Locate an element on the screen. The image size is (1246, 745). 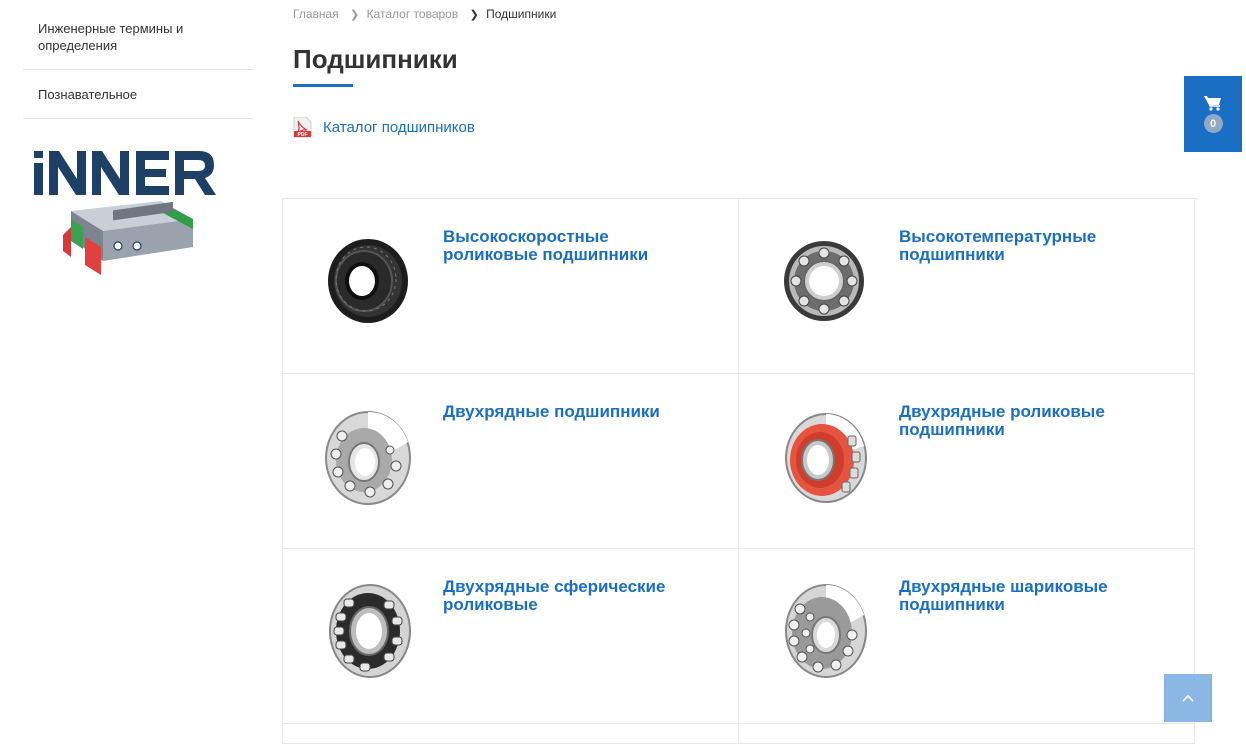
catalog-pdf-link: PDF Каталог подшипников is located at coordinates (384, 127).